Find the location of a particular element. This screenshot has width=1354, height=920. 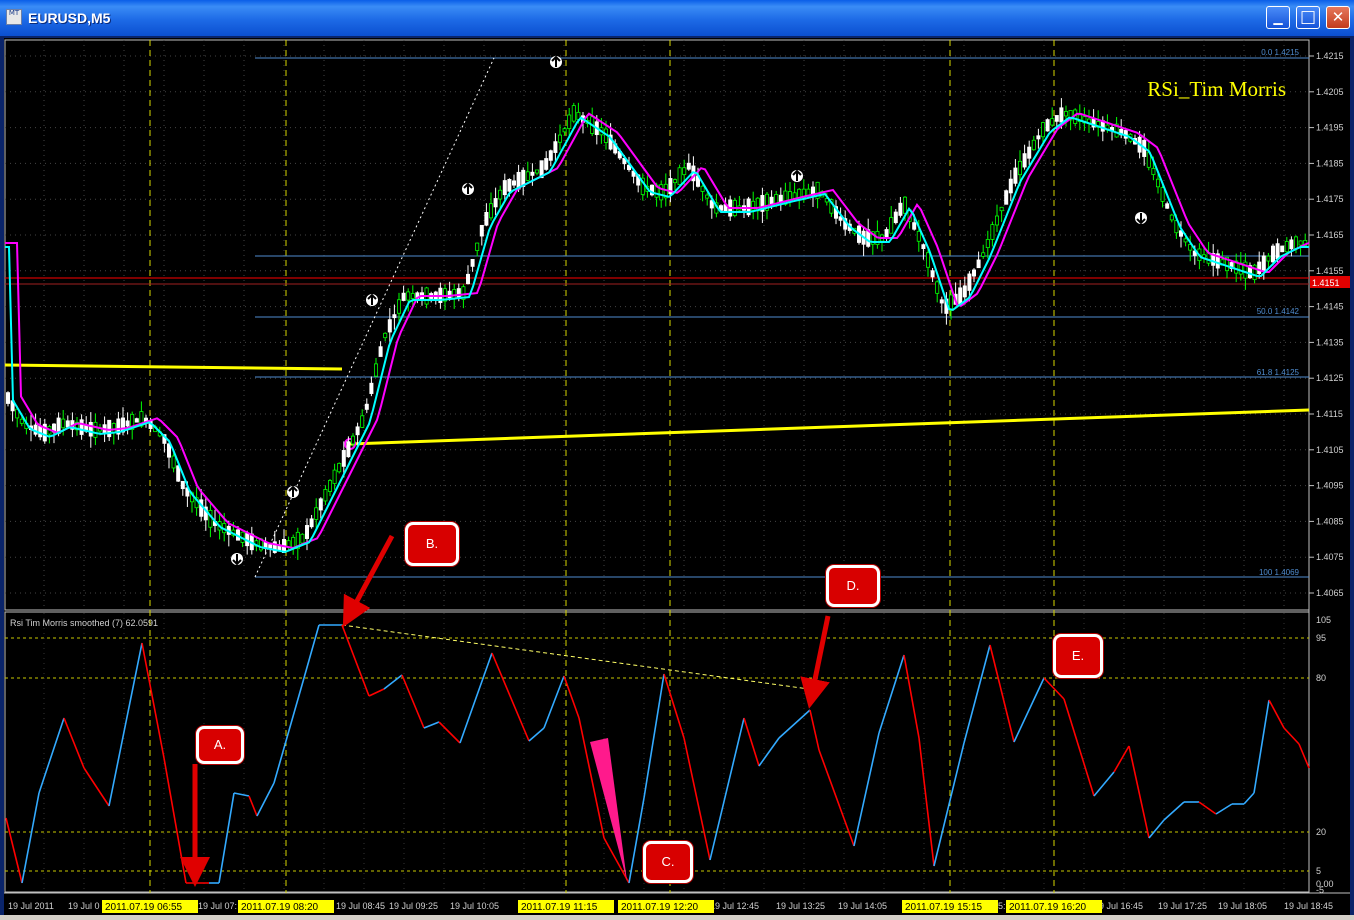

arrow-d-icon is located at coordinates (815, 662).